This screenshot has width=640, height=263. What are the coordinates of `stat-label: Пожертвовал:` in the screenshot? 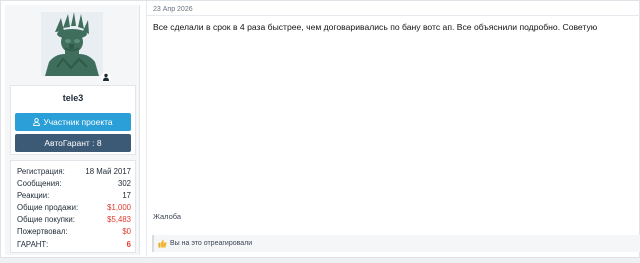 It's located at (42, 232).